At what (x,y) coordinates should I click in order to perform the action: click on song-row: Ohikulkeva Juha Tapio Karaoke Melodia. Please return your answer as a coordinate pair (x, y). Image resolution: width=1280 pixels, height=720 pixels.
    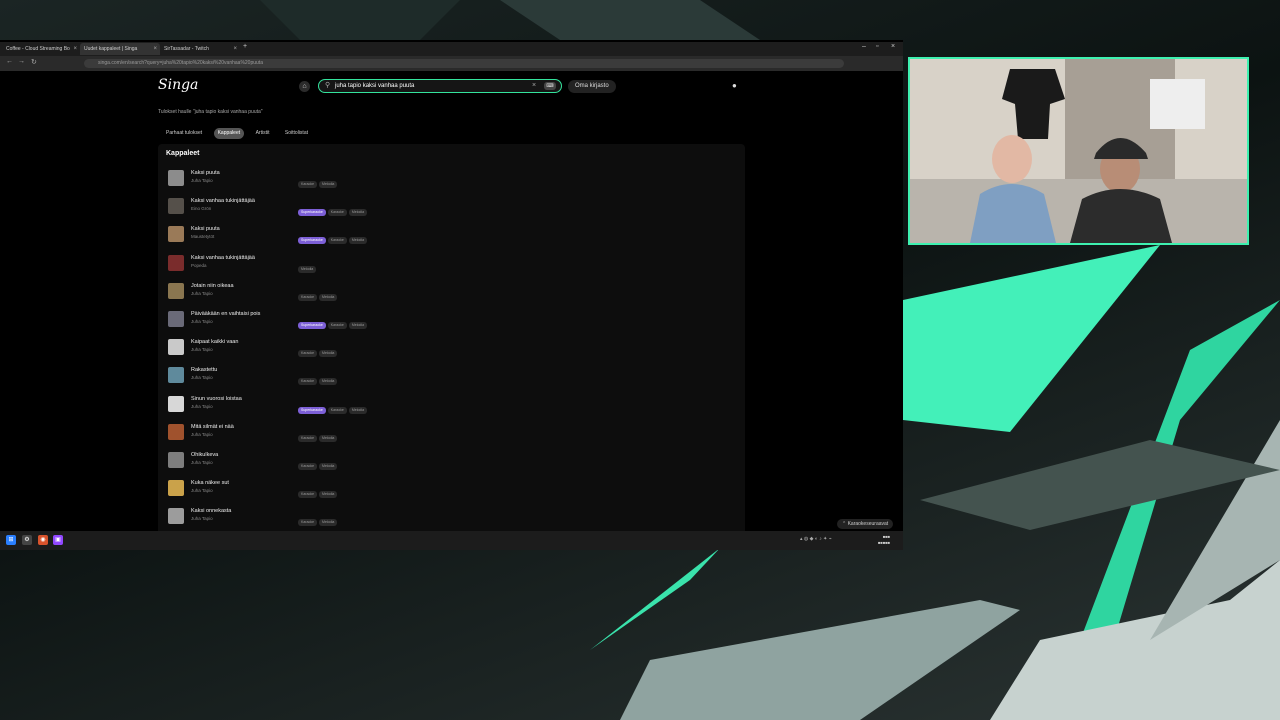
    Looking at the image, I should click on (453, 462).